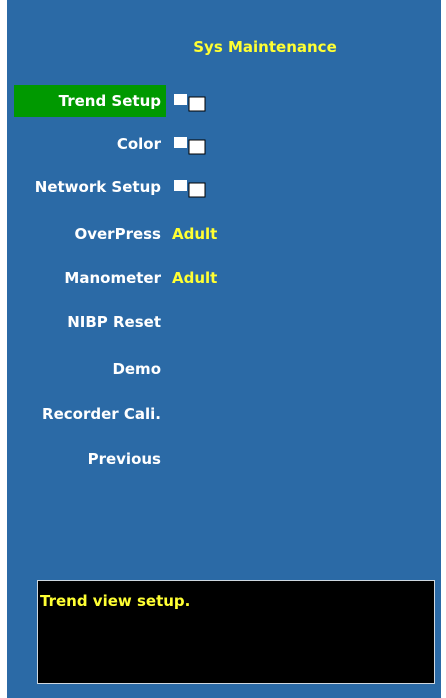  Describe the element at coordinates (90, 187) in the screenshot. I see `menu-item-network-setup: Network Setup` at that location.